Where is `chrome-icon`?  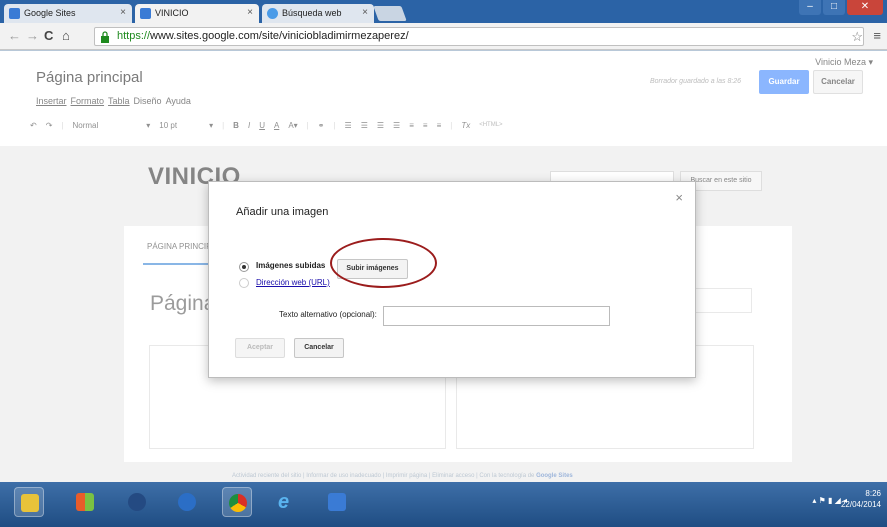
chrome-icon is located at coordinates (238, 503).